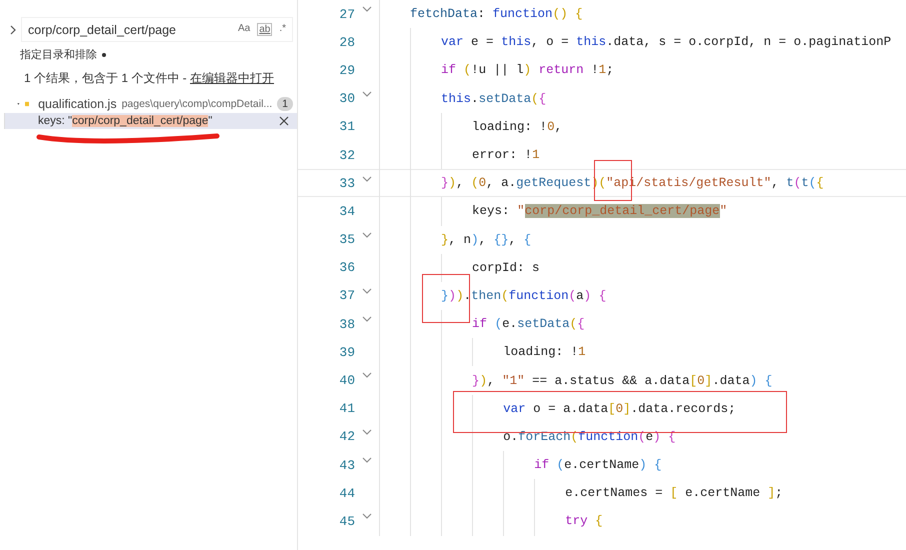 Image resolution: width=906 pixels, height=550 pixels. Describe the element at coordinates (470, 126) in the screenshot. I see `code-line: loading: !0,` at that location.